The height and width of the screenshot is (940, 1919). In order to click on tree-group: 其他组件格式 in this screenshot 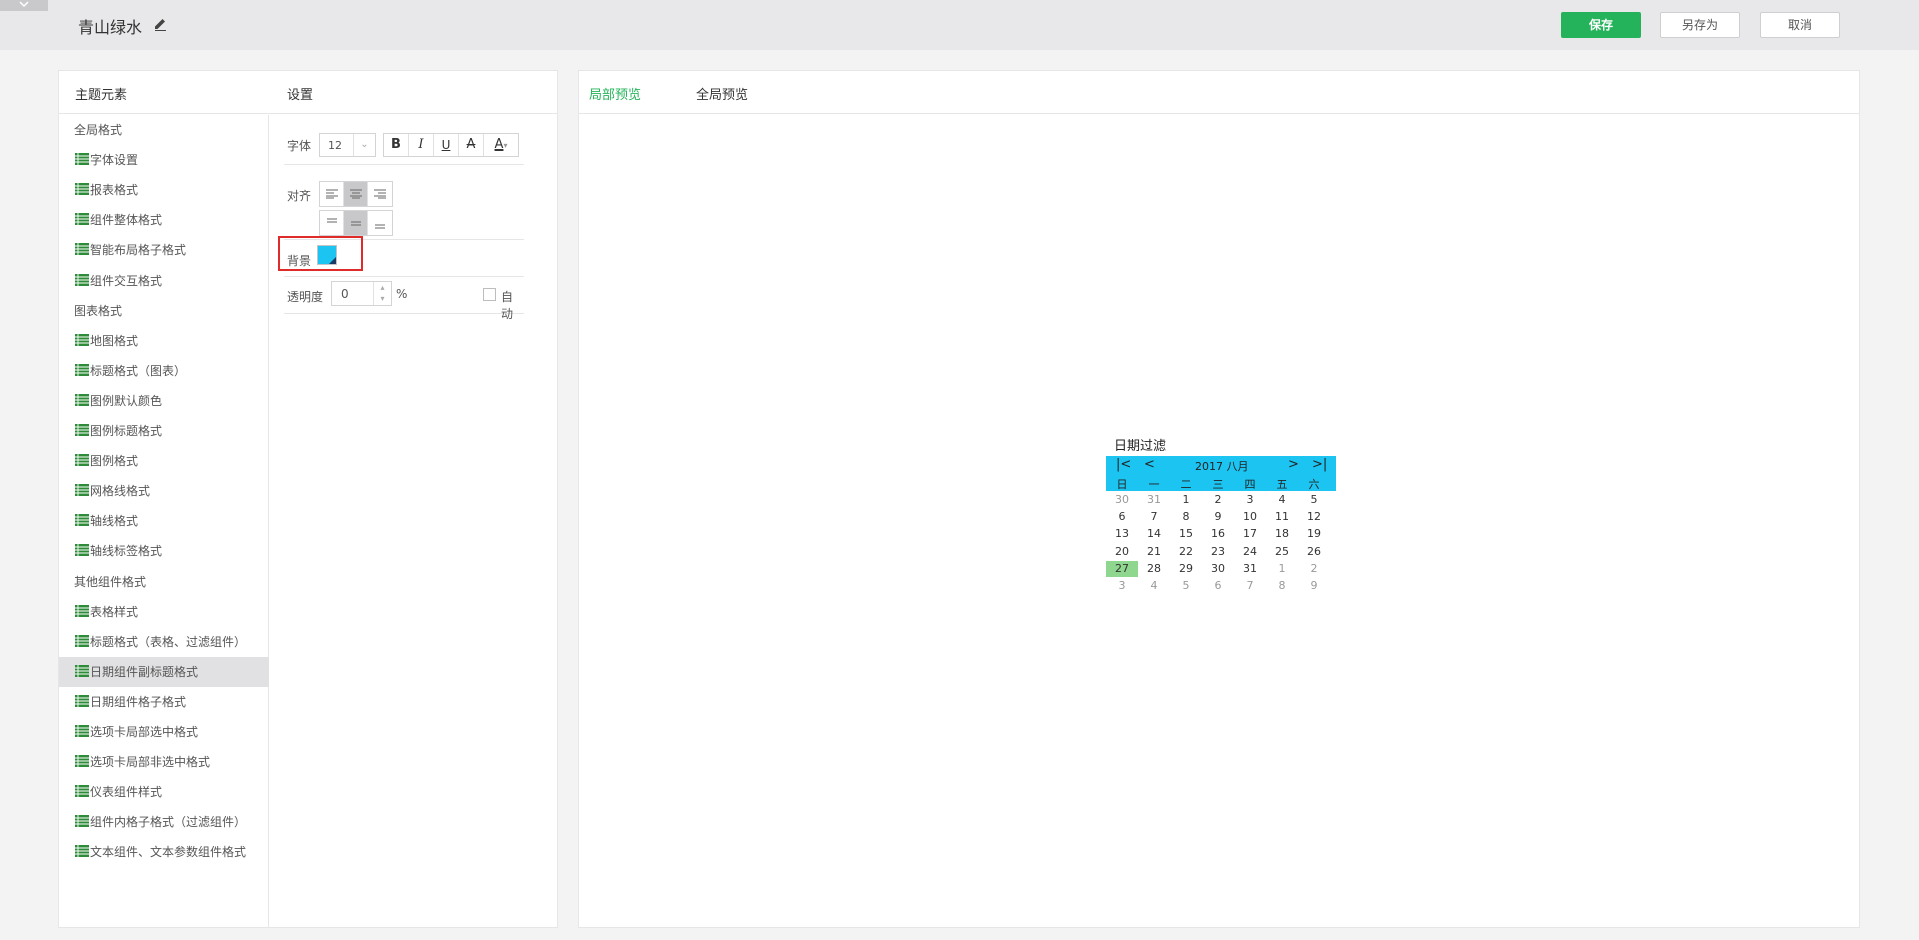, I will do `click(164, 582)`.